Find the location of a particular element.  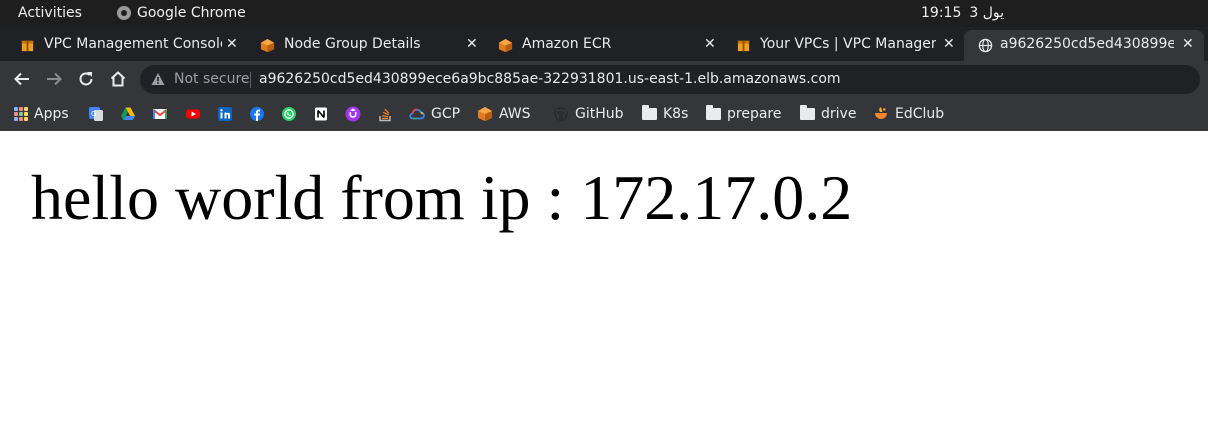

security-label: Not secure is located at coordinates (212, 79).